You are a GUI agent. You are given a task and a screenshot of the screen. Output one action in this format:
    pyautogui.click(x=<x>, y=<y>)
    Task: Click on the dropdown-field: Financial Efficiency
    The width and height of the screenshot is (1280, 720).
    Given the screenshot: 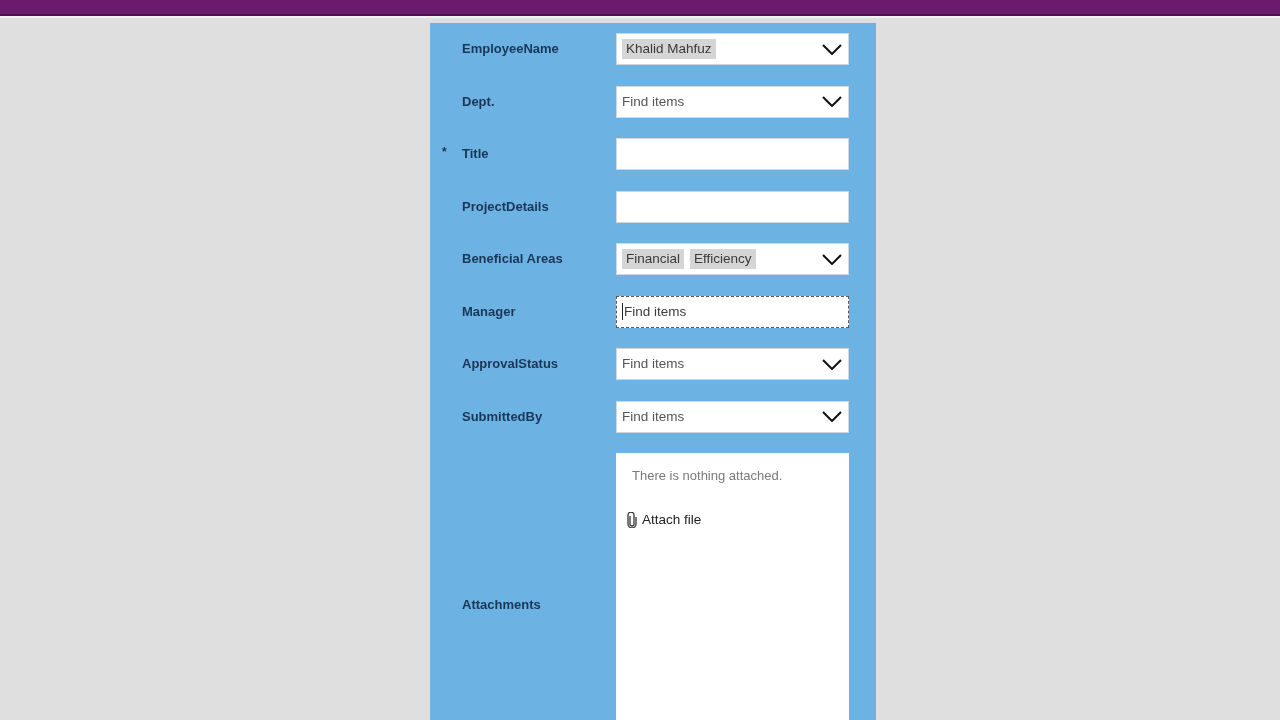 What is the action you would take?
    pyautogui.click(x=732, y=259)
    